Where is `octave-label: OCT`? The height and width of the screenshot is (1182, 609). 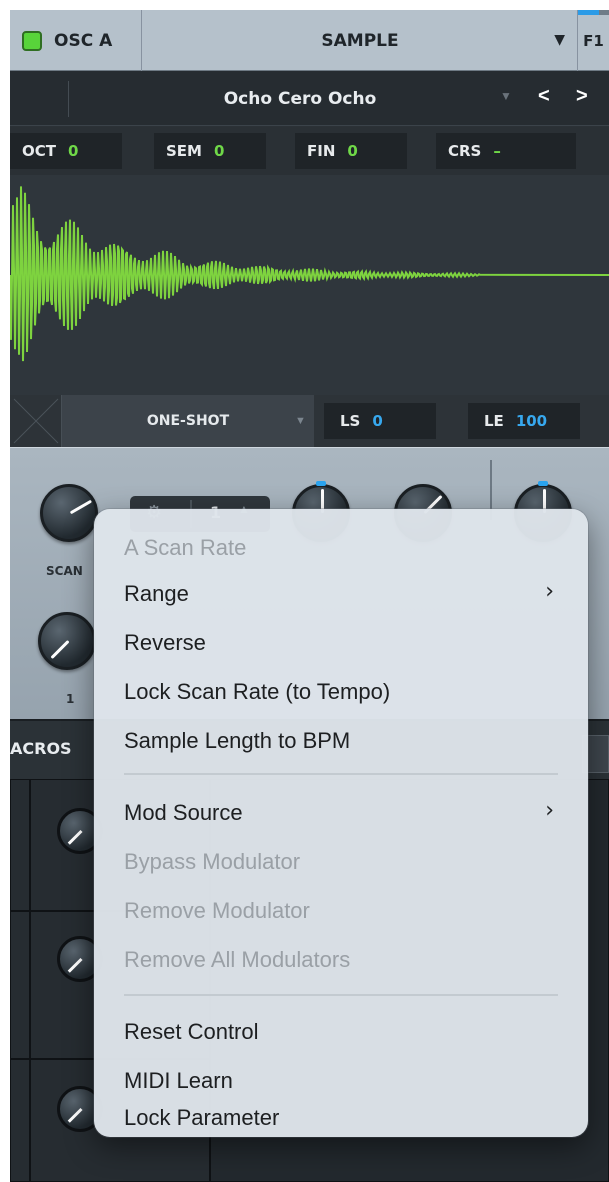 octave-label: OCT is located at coordinates (39, 151).